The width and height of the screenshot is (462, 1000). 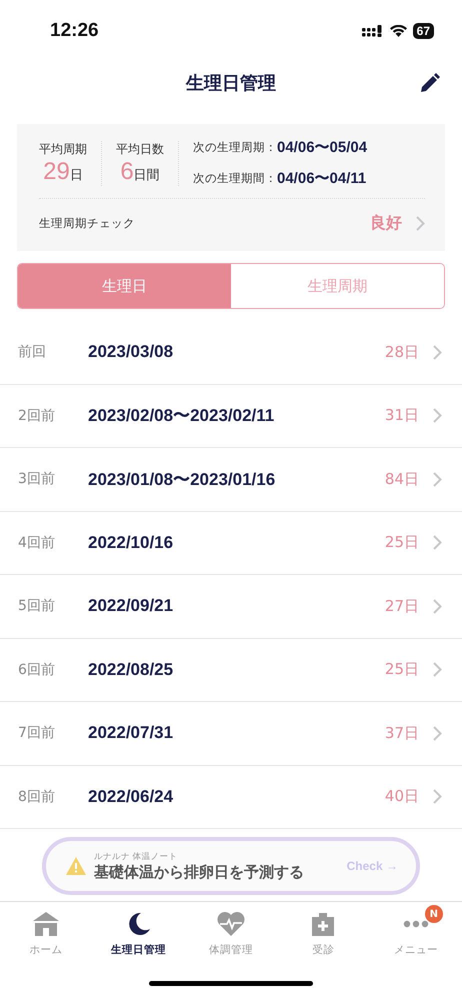 What do you see at coordinates (87, 223) in the screenshot?
I see `check-label: 生理周期チェック` at bounding box center [87, 223].